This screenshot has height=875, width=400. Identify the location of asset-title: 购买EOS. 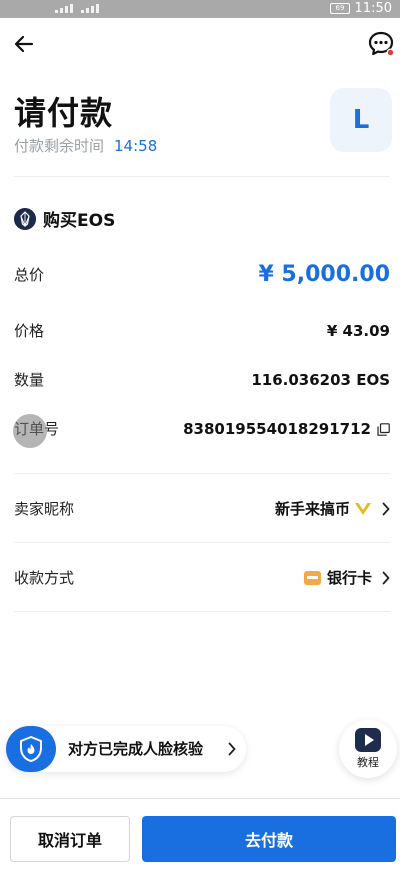
(79, 221).